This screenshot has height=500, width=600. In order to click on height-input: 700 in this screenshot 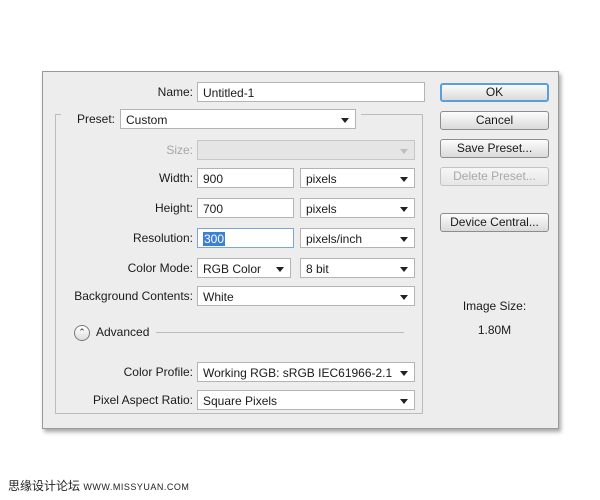, I will do `click(245, 208)`.